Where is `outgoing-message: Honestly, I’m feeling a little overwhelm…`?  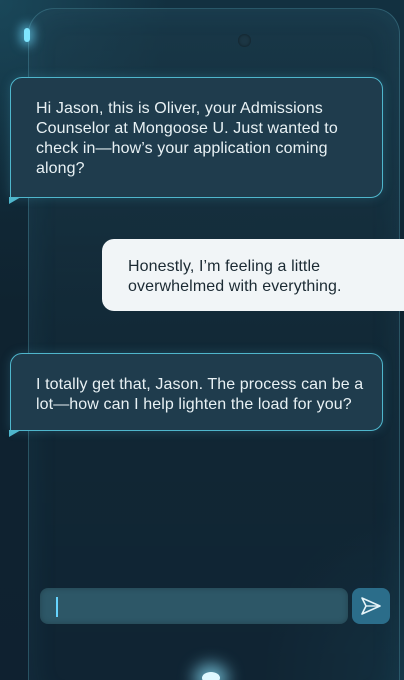 outgoing-message: Honestly, I’m feeling a little overwhelm… is located at coordinates (253, 275).